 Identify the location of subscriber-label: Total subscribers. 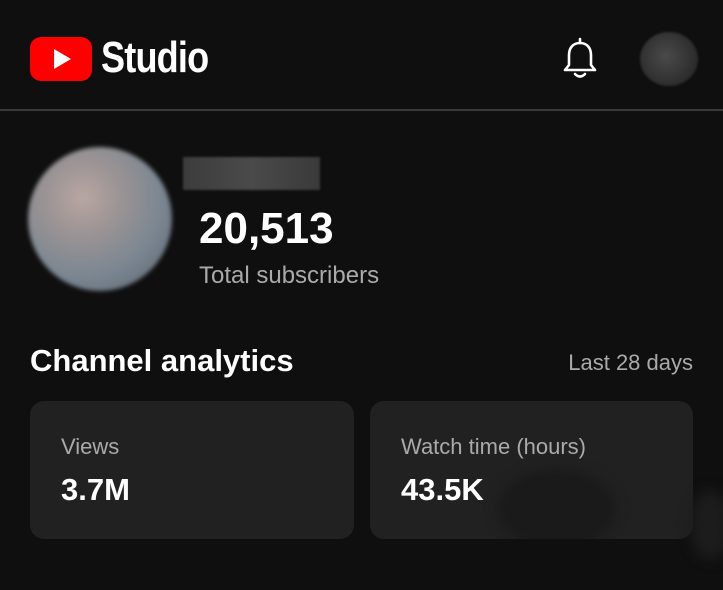
(289, 275).